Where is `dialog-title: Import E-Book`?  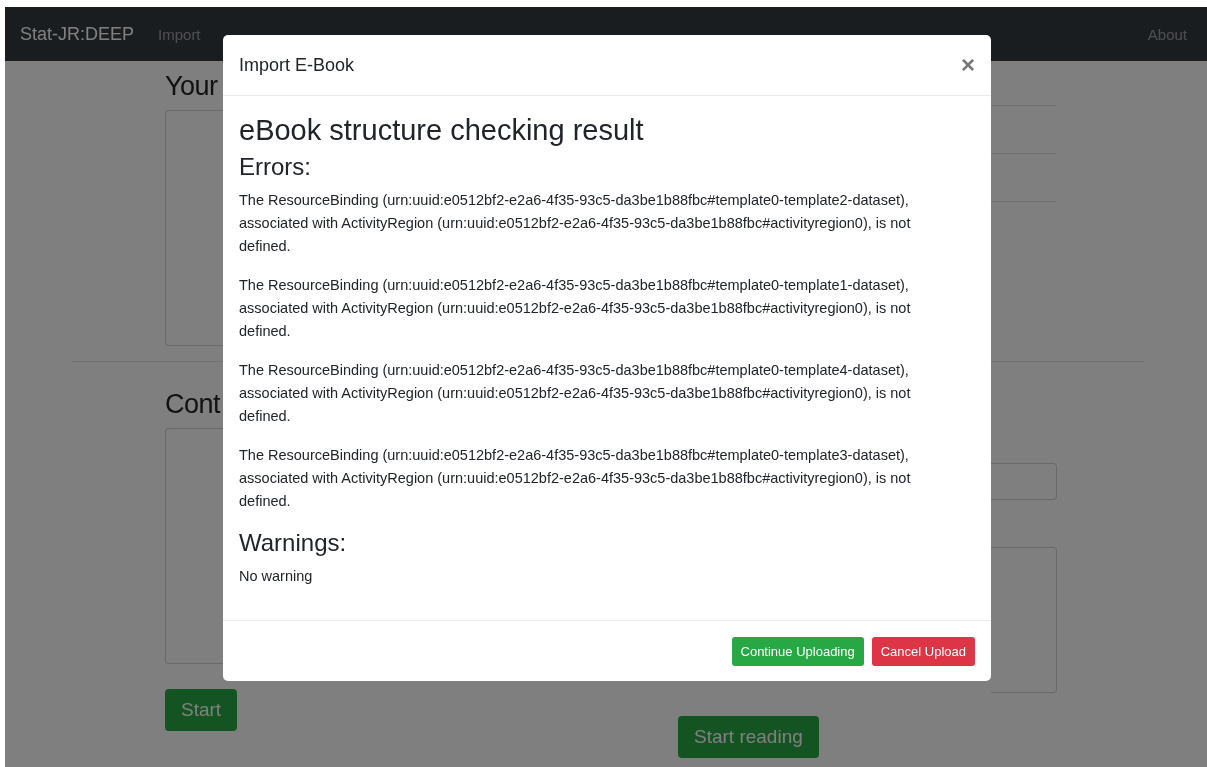
dialog-title: Import E-Book is located at coordinates (297, 65).